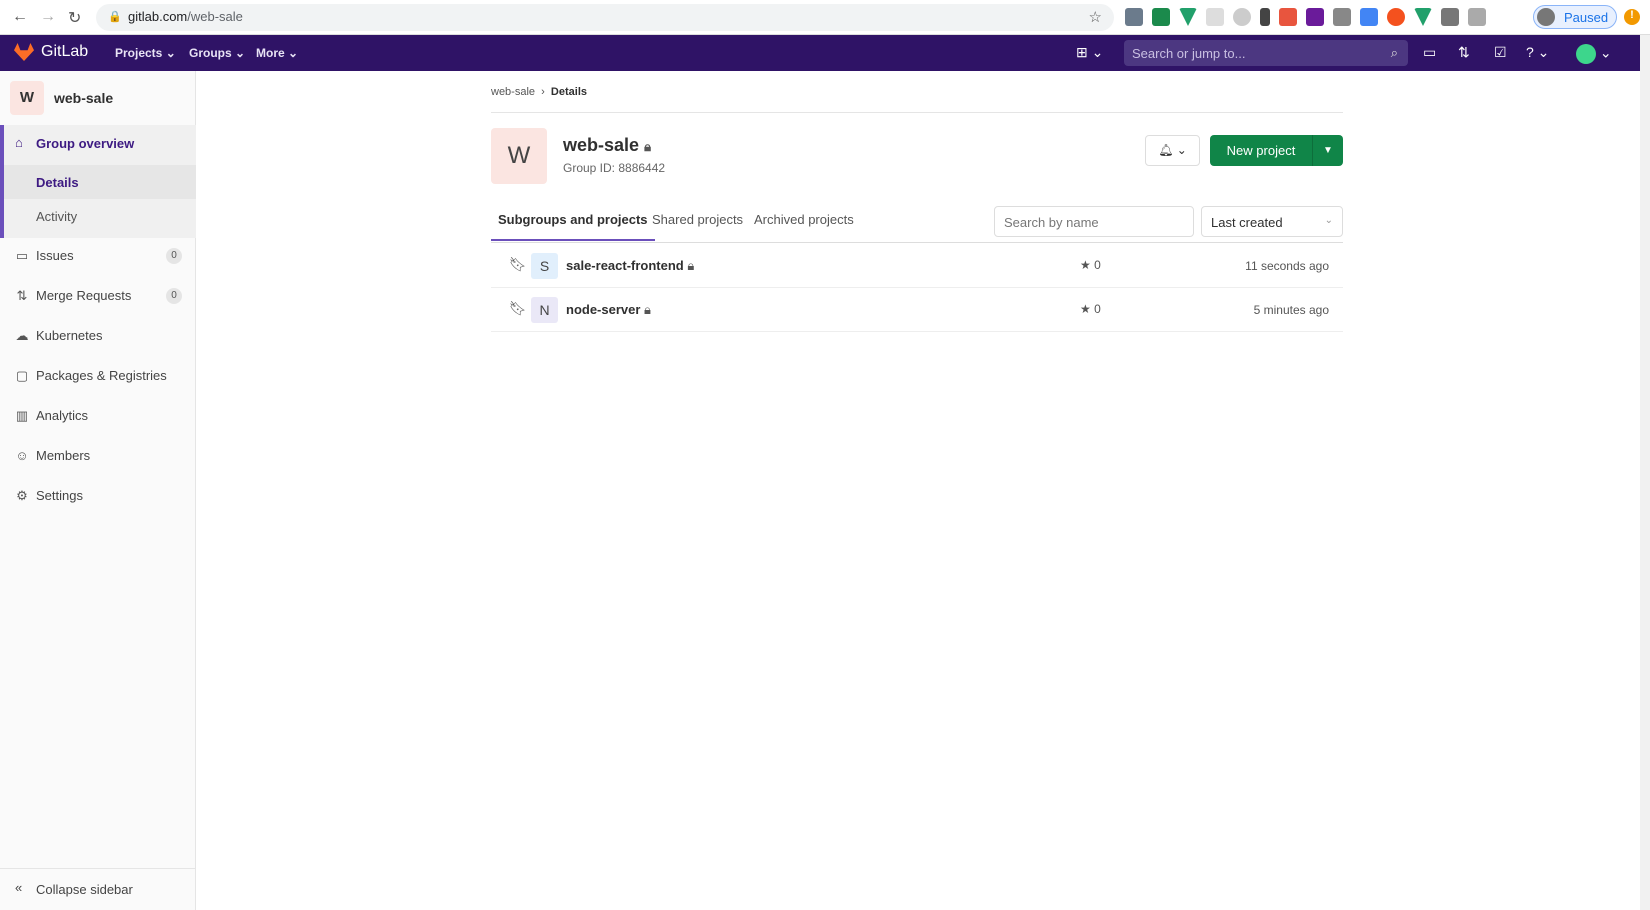 Image resolution: width=1650 pixels, height=910 pixels. I want to click on search-by-name-input: Search by name, so click(1094, 221).